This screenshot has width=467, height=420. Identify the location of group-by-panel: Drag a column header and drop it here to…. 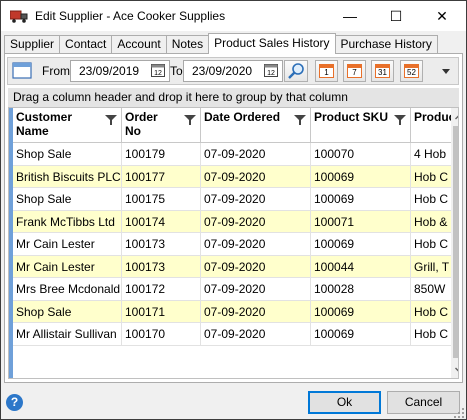
(233, 97).